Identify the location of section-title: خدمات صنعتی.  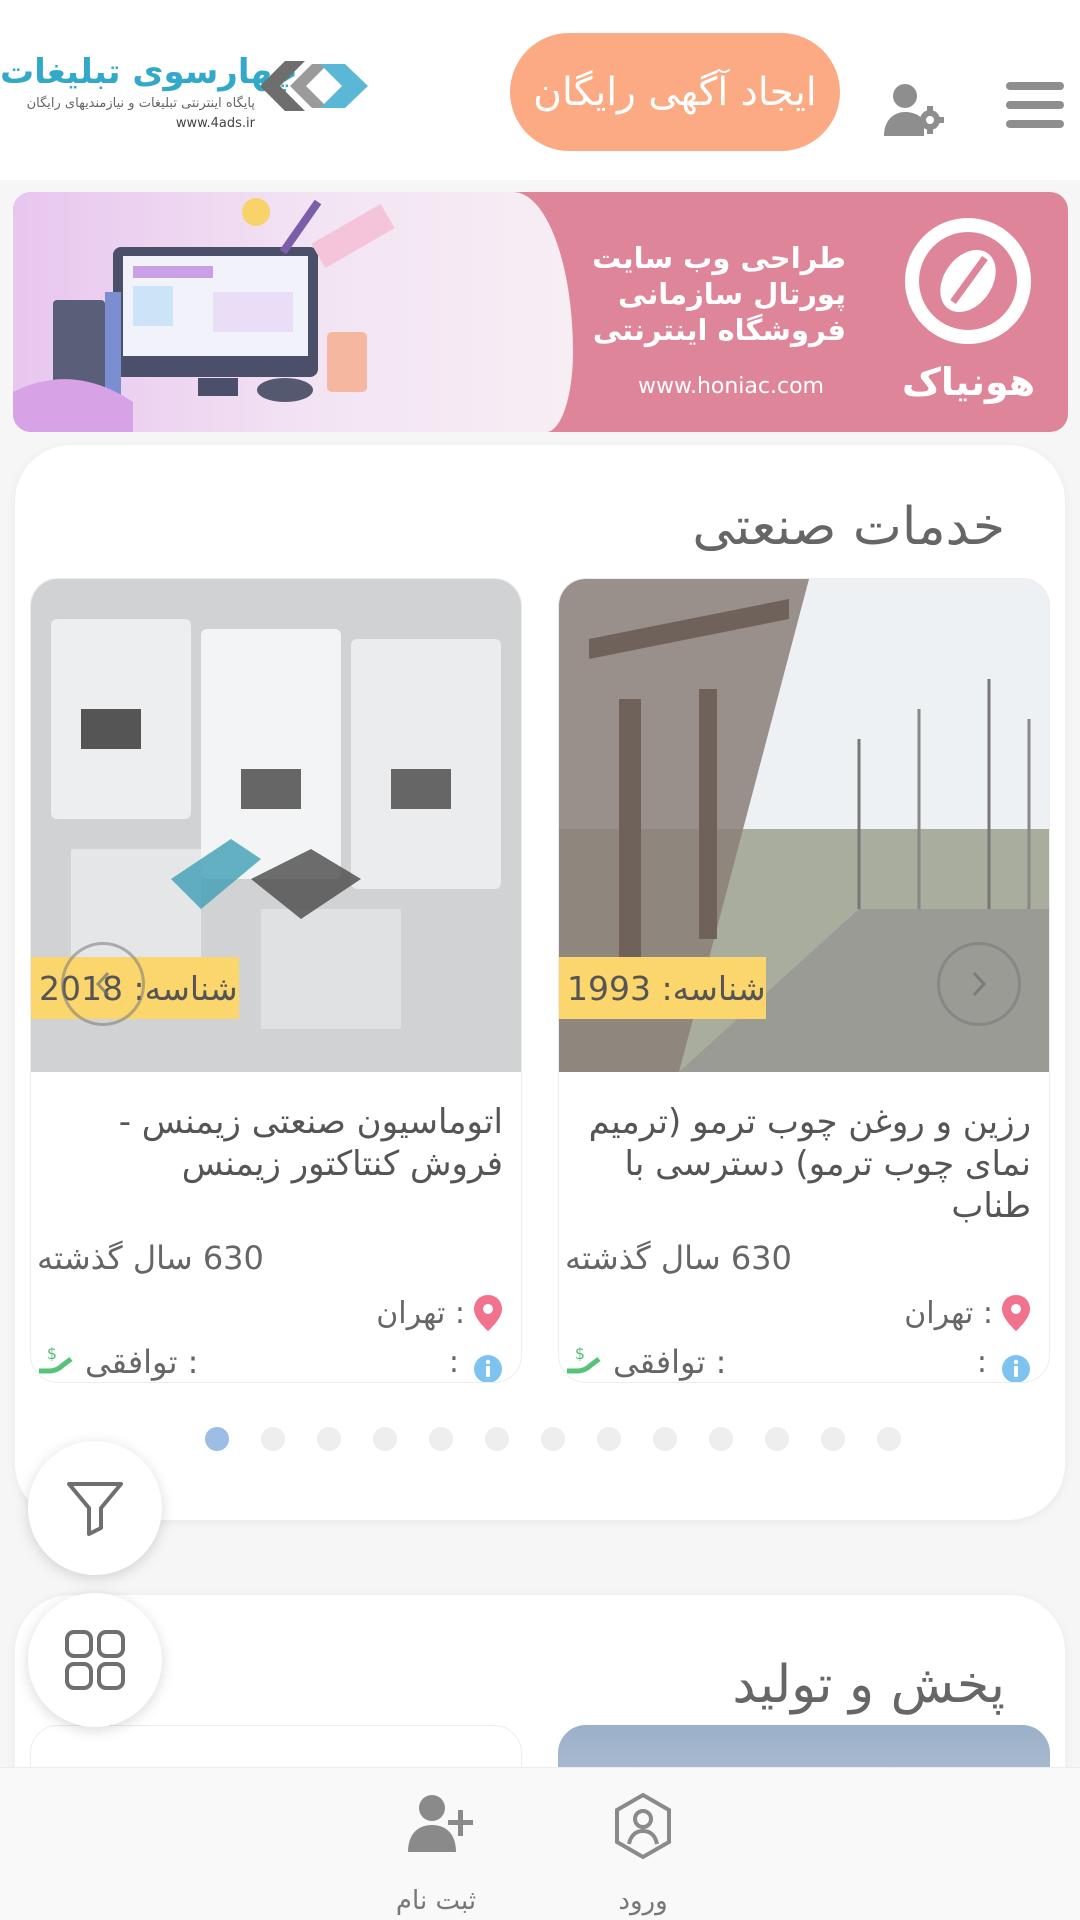
(848, 527).